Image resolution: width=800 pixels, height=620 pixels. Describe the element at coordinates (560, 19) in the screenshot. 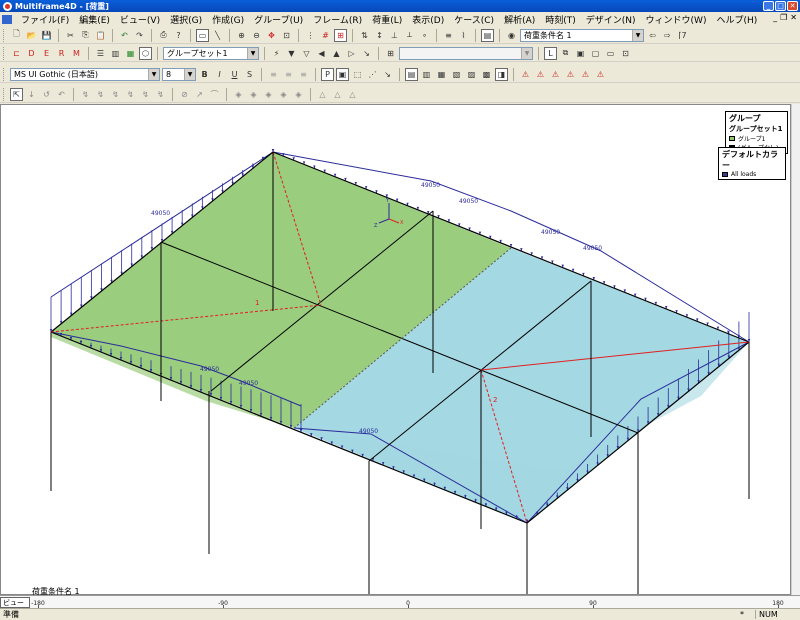

I see `menu-time: 時刻(T)` at that location.